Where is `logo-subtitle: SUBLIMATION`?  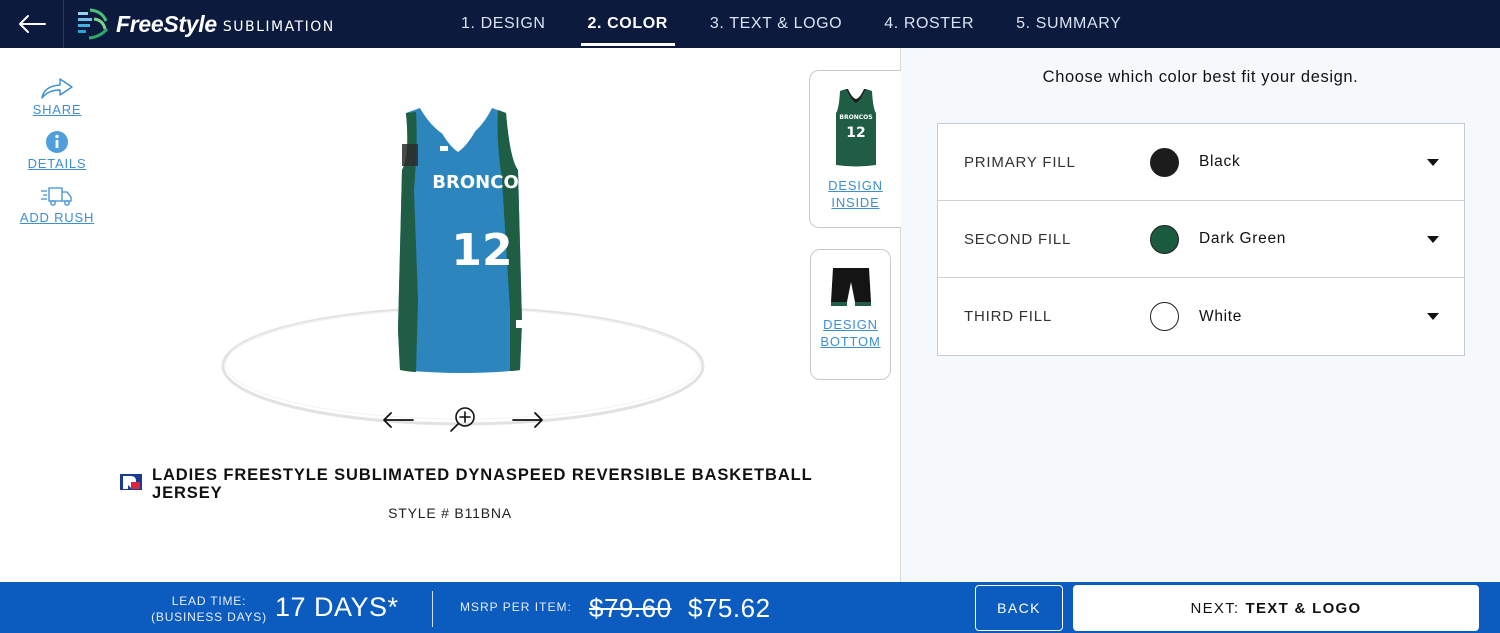 logo-subtitle: SUBLIMATION is located at coordinates (278, 26).